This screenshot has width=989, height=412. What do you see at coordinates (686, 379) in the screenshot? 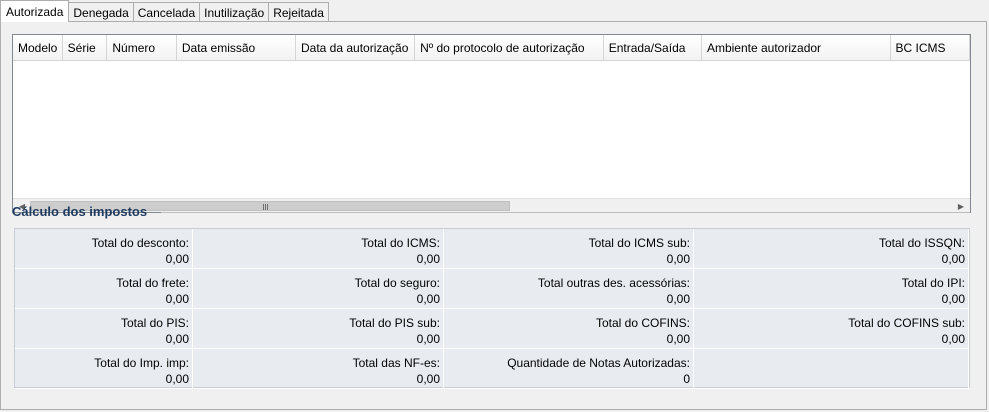
I see `total-value: 0` at bounding box center [686, 379].